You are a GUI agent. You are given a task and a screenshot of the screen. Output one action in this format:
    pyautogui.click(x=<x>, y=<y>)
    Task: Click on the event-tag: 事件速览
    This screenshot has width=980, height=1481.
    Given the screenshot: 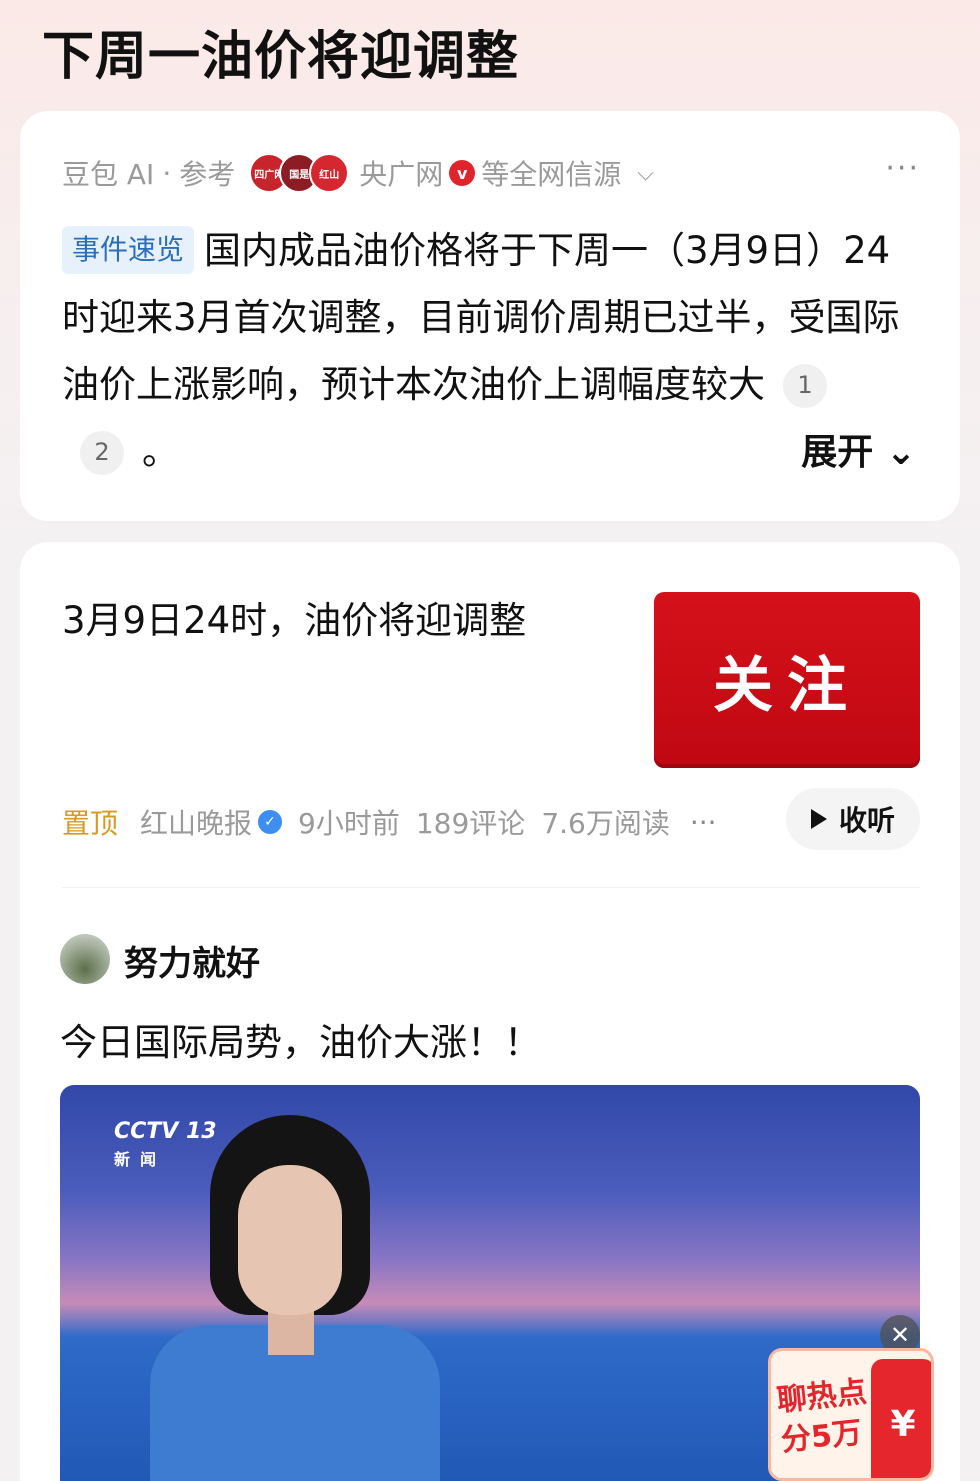 What is the action you would take?
    pyautogui.click(x=128, y=250)
    